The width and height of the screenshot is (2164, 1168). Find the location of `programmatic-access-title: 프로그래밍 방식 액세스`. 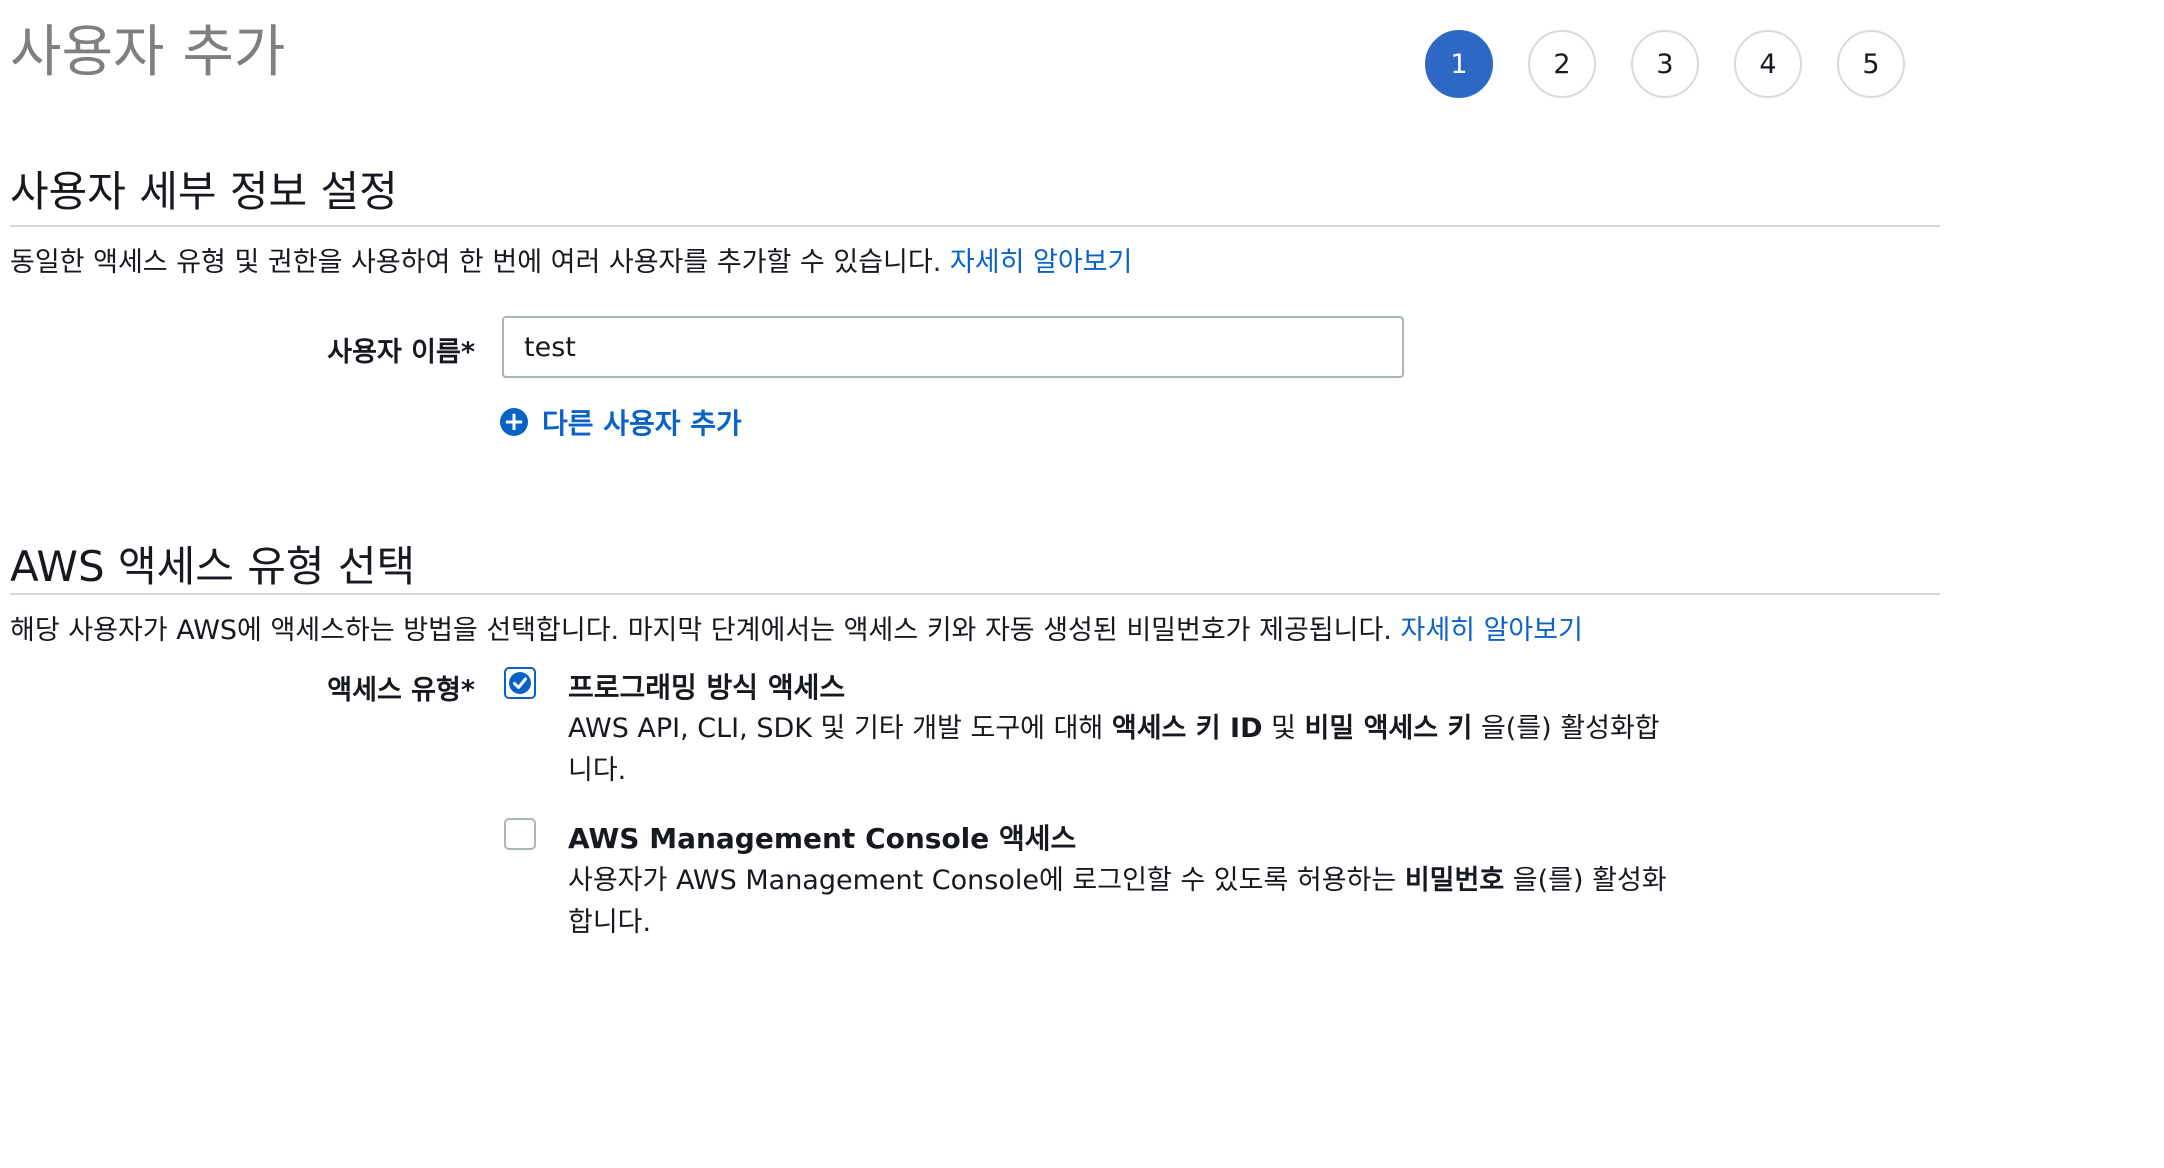

programmatic-access-title: 프로그래밍 방식 액세스 is located at coordinates (707, 687).